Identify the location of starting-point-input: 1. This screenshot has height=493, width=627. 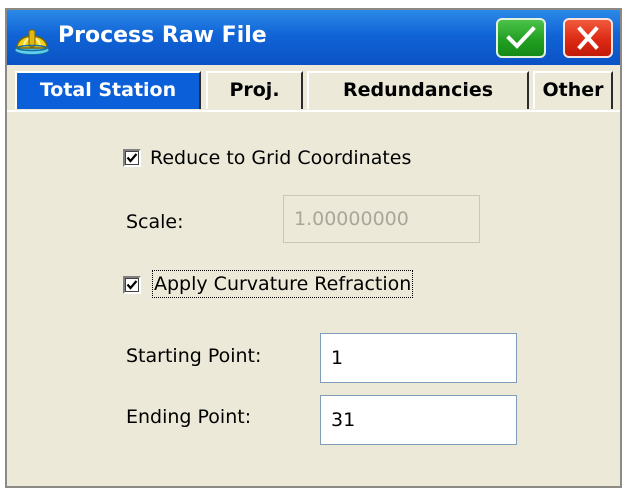
(418, 358).